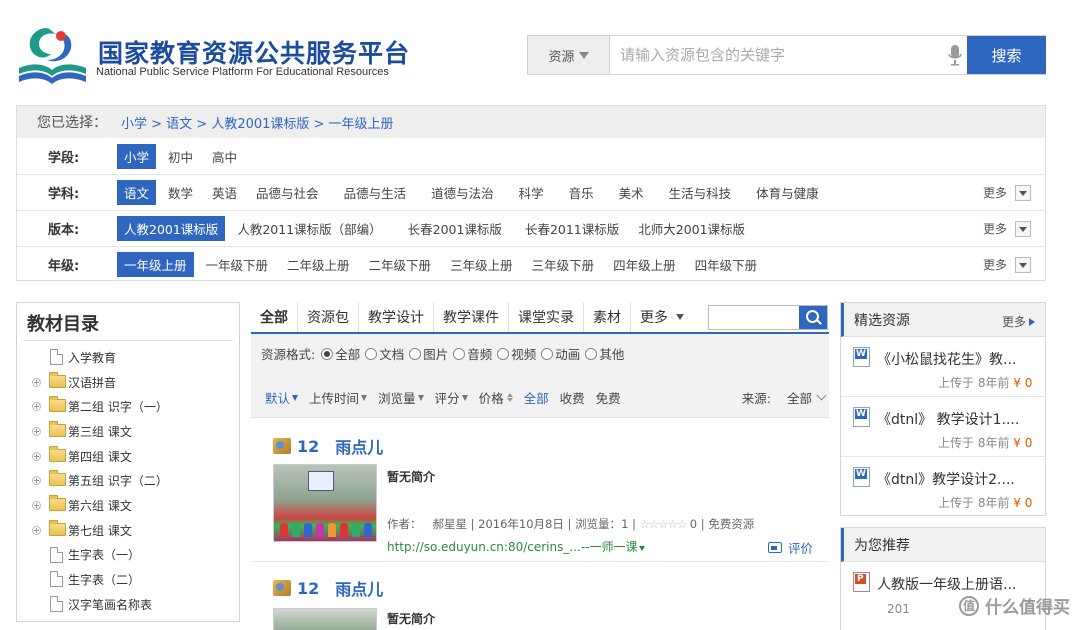 This screenshot has height=630, width=1080. I want to click on catalog-item: 第三组 课文, so click(128, 431).